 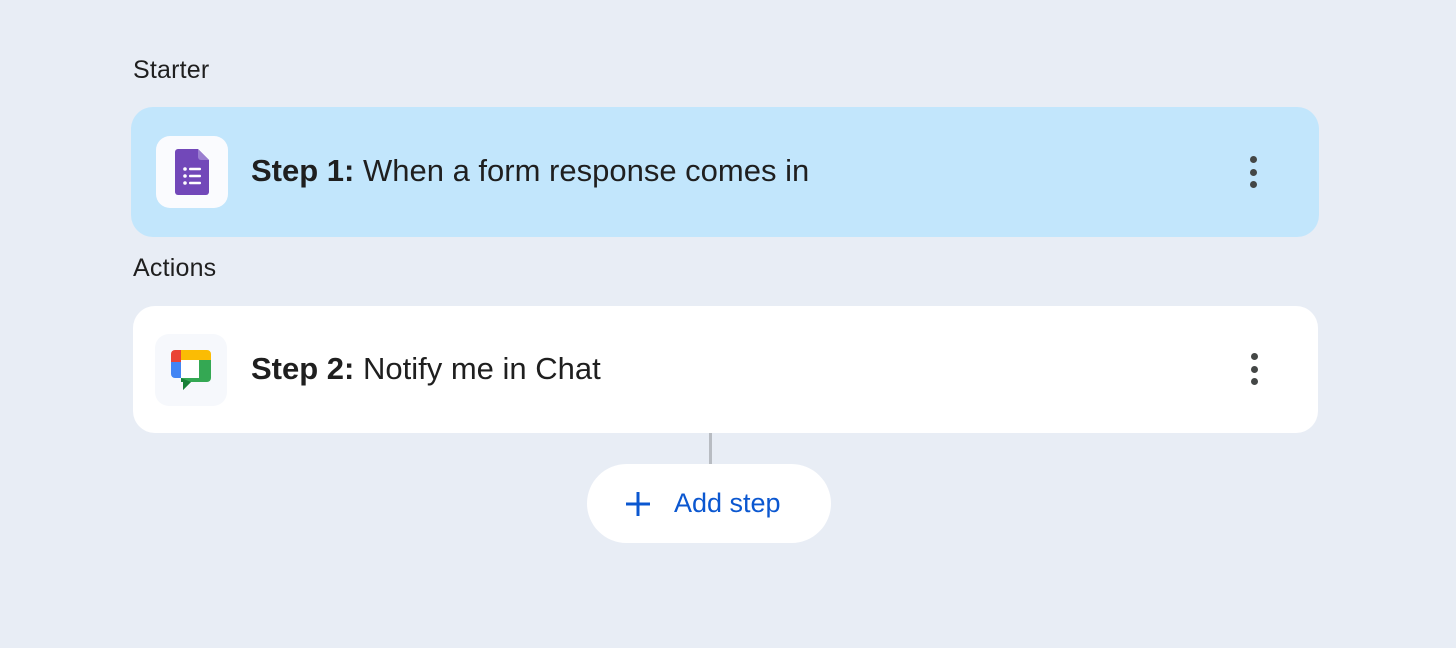 I want to click on step-title: Step 2: Notify me in Chat, so click(x=426, y=369).